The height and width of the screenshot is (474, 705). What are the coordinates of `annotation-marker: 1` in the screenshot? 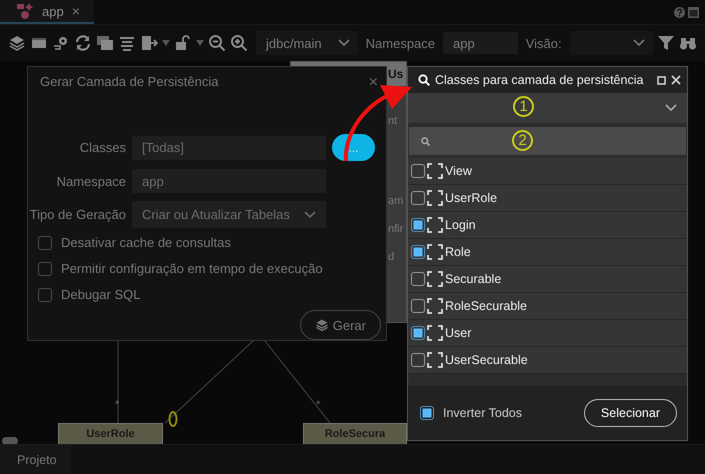 It's located at (523, 106).